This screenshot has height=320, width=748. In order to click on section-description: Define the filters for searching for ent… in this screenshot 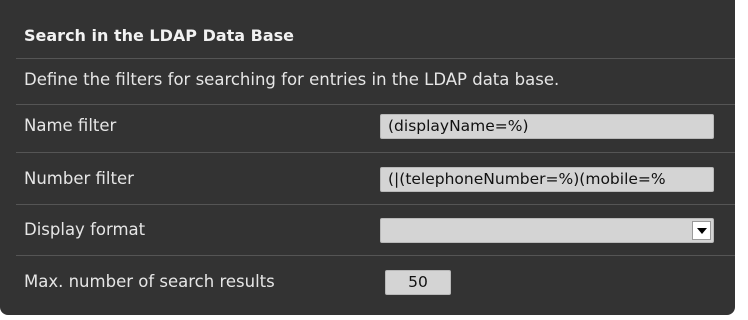, I will do `click(292, 79)`.